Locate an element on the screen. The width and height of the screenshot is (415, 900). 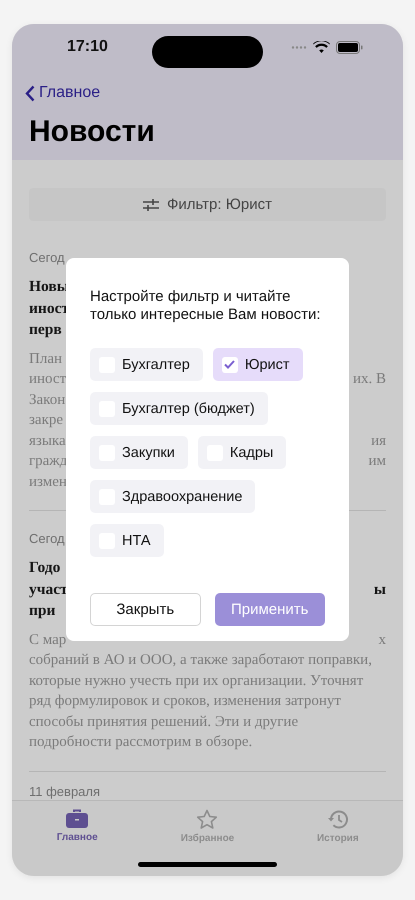
back-chevron-icon is located at coordinates (30, 93).